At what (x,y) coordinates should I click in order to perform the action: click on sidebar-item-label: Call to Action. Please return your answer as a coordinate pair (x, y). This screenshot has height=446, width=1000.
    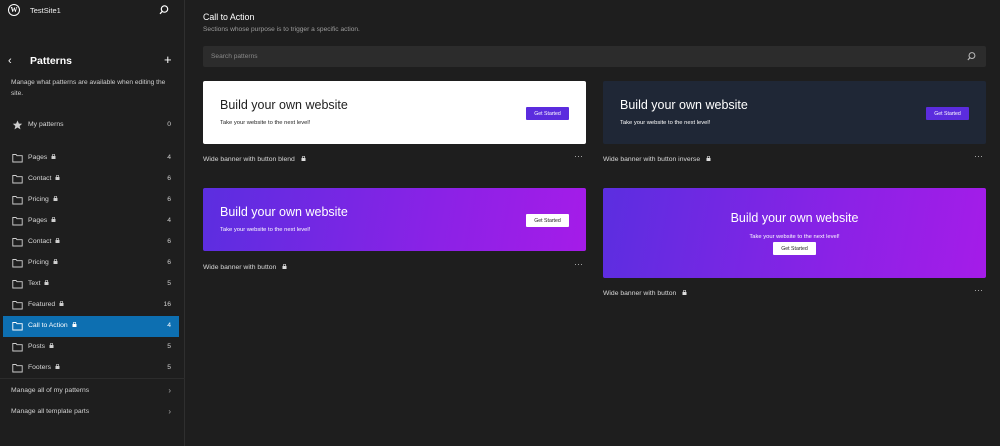
    Looking at the image, I should click on (52, 325).